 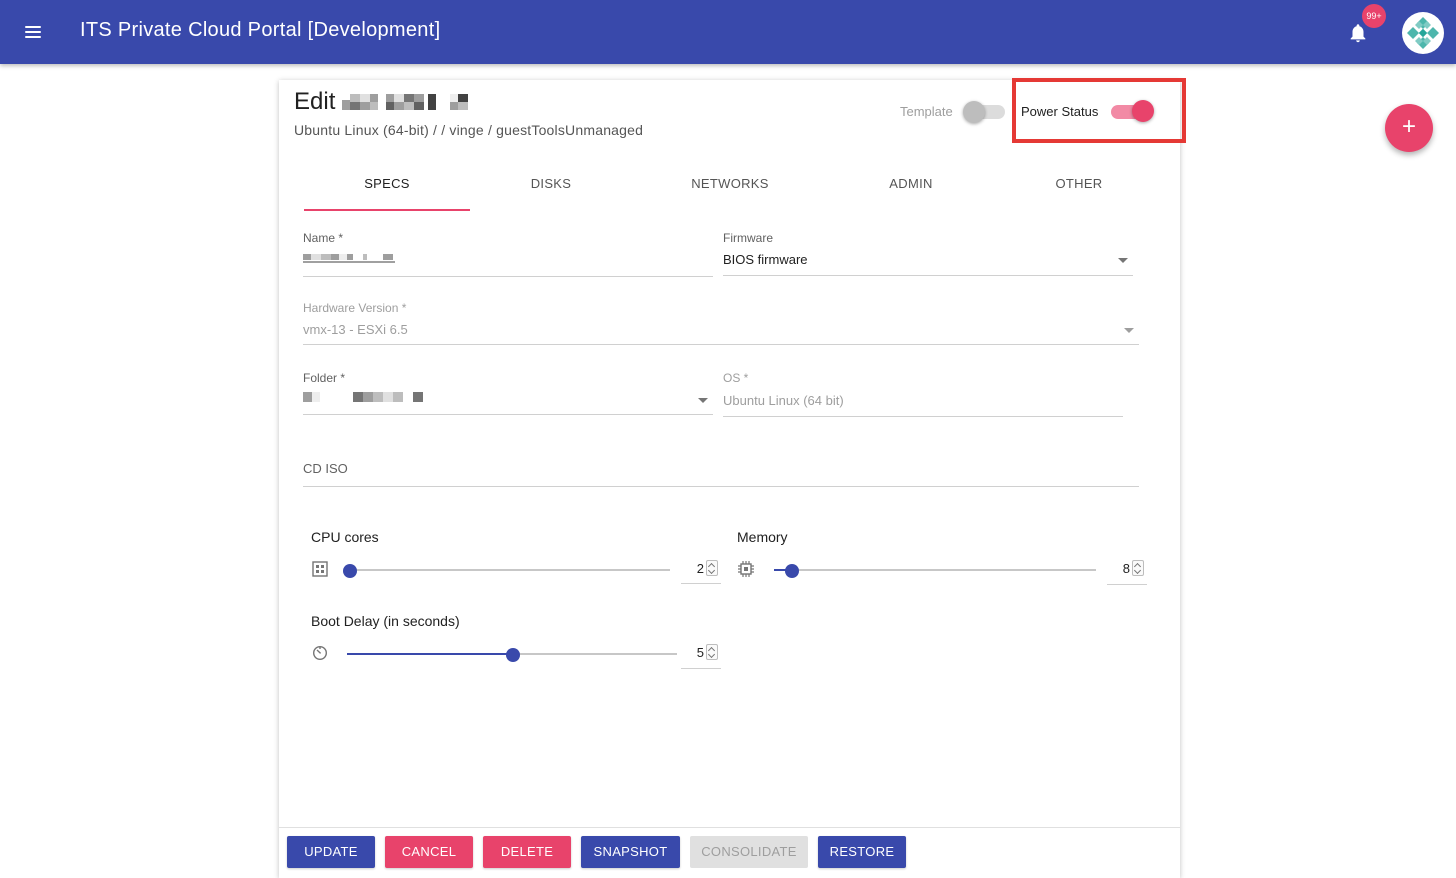 I want to click on avatar, so click(x=1423, y=33).